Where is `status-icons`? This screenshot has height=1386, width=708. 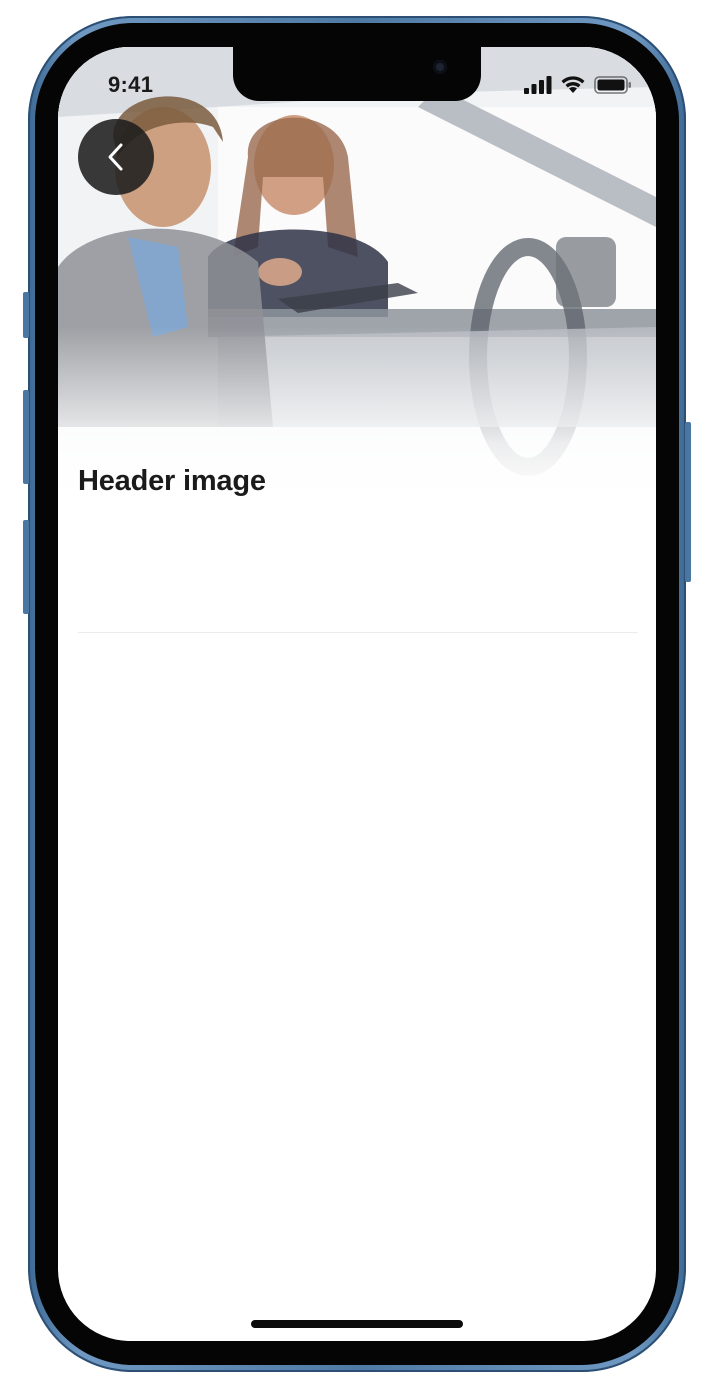
status-icons is located at coordinates (578, 84).